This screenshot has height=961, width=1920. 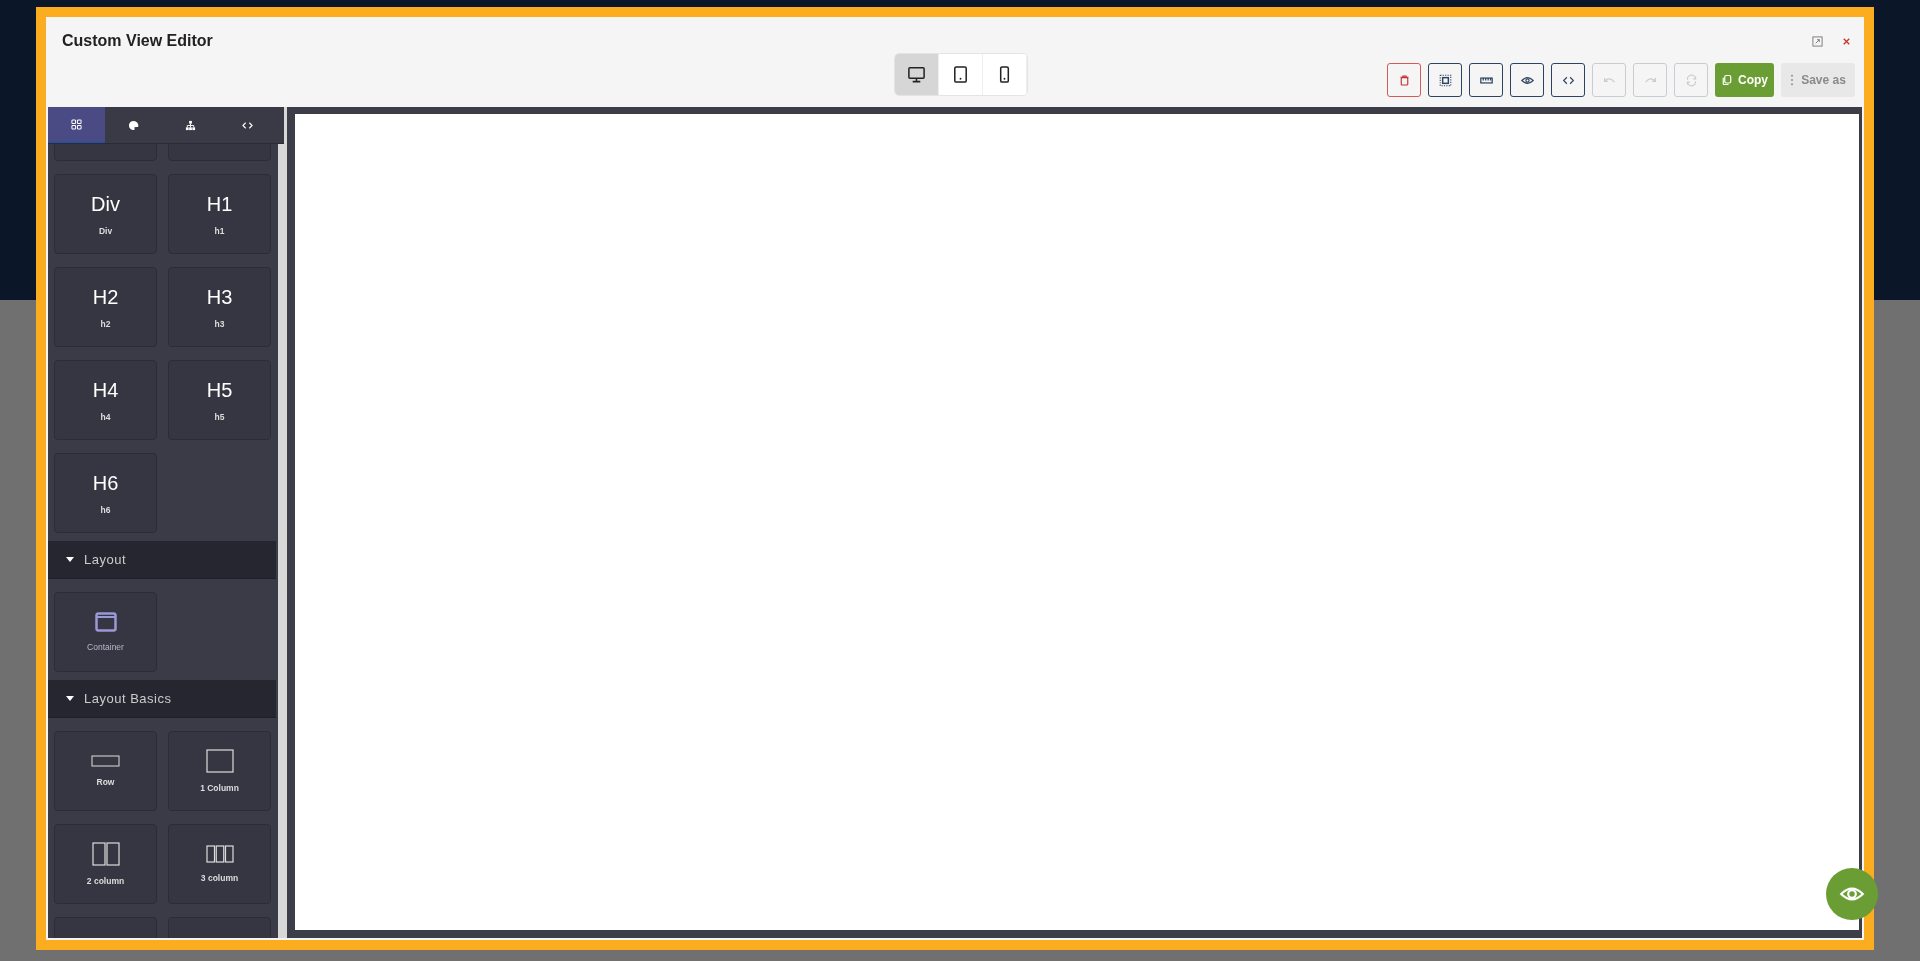 What do you see at coordinates (162, 560) in the screenshot?
I see `section-header: Layout` at bounding box center [162, 560].